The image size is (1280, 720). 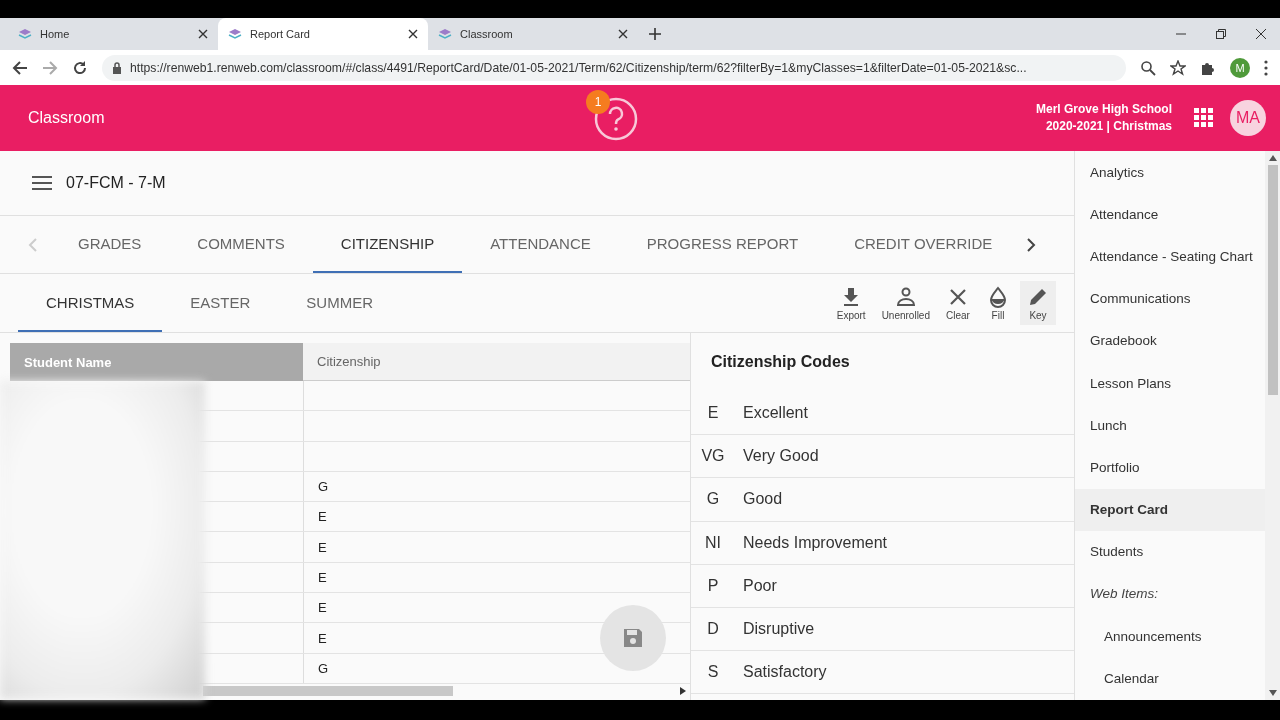 What do you see at coordinates (683, 690) in the screenshot?
I see `scroll-right-icon` at bounding box center [683, 690].